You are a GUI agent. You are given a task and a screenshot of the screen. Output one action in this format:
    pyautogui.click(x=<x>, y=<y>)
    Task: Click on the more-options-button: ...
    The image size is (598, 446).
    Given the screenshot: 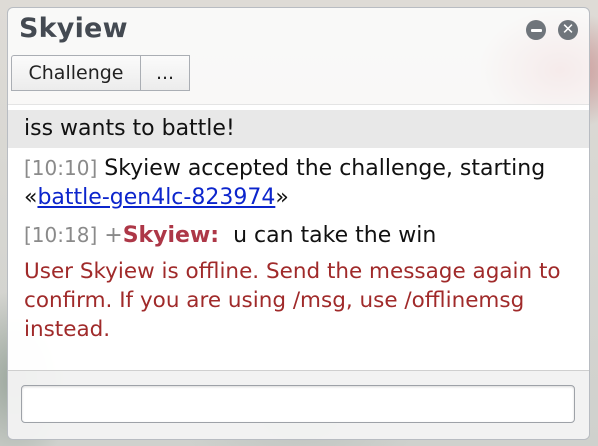 What is the action you would take?
    pyautogui.click(x=165, y=73)
    